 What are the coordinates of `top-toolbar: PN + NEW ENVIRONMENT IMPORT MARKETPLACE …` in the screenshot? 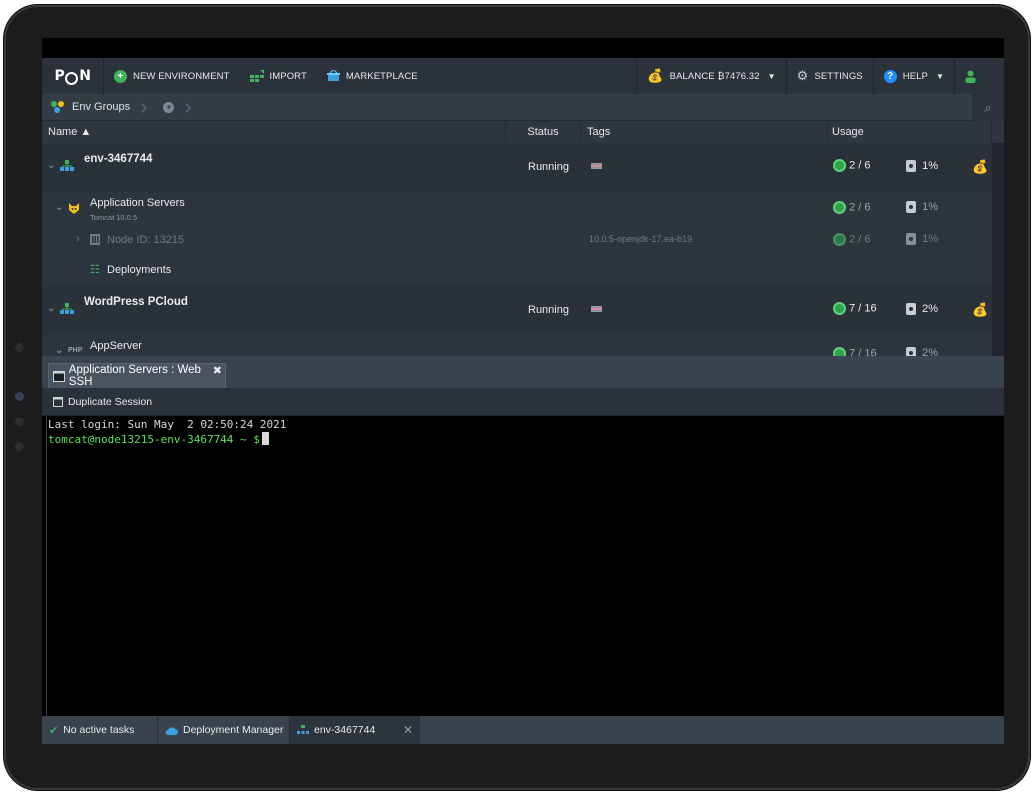 It's located at (523, 76).